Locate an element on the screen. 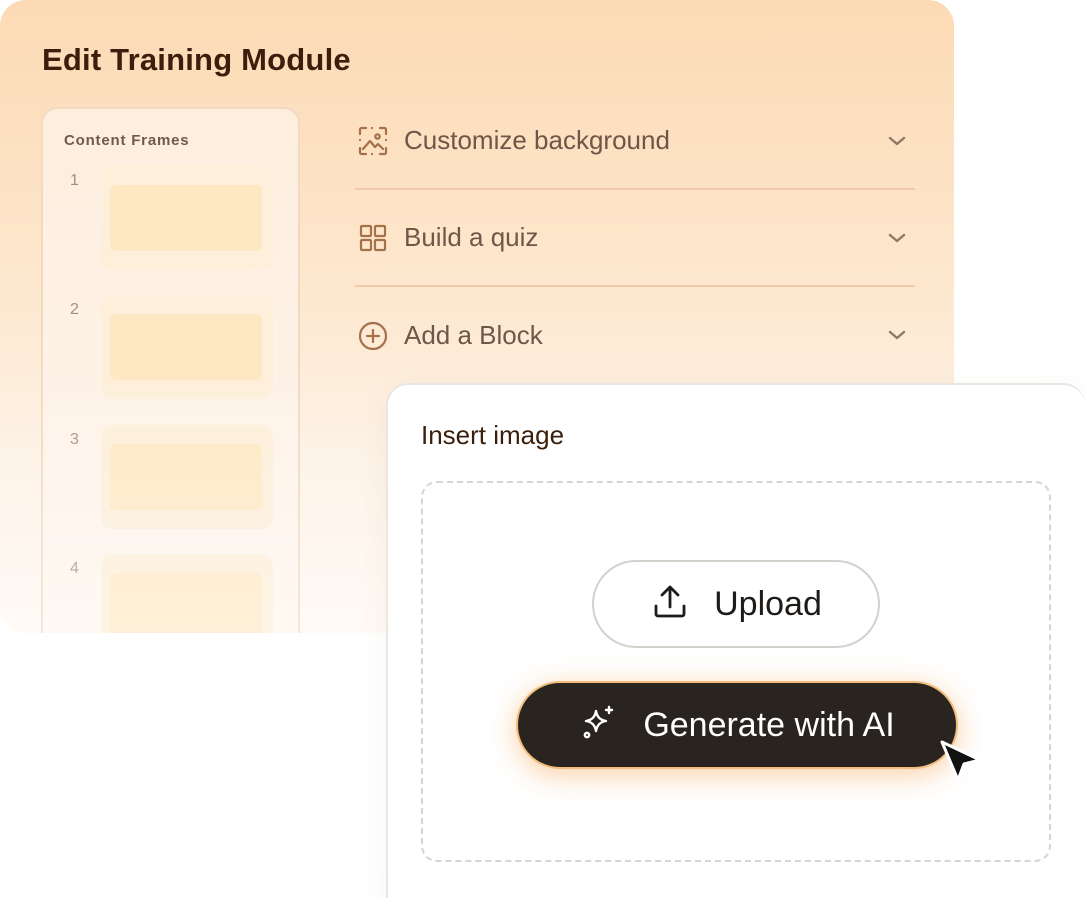  sparkles-icon is located at coordinates (599, 725).